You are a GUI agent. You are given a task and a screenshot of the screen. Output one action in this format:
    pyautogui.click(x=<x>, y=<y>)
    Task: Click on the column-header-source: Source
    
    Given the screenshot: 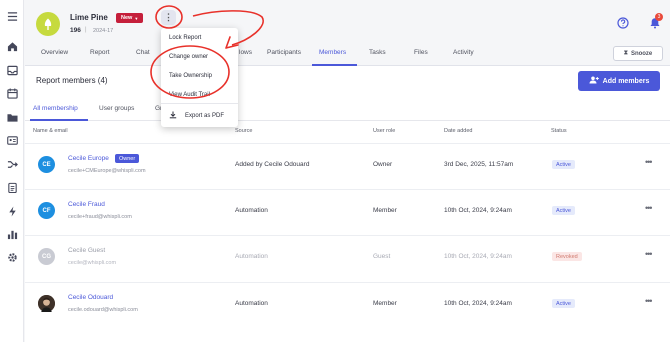 What is the action you would take?
    pyautogui.click(x=244, y=131)
    